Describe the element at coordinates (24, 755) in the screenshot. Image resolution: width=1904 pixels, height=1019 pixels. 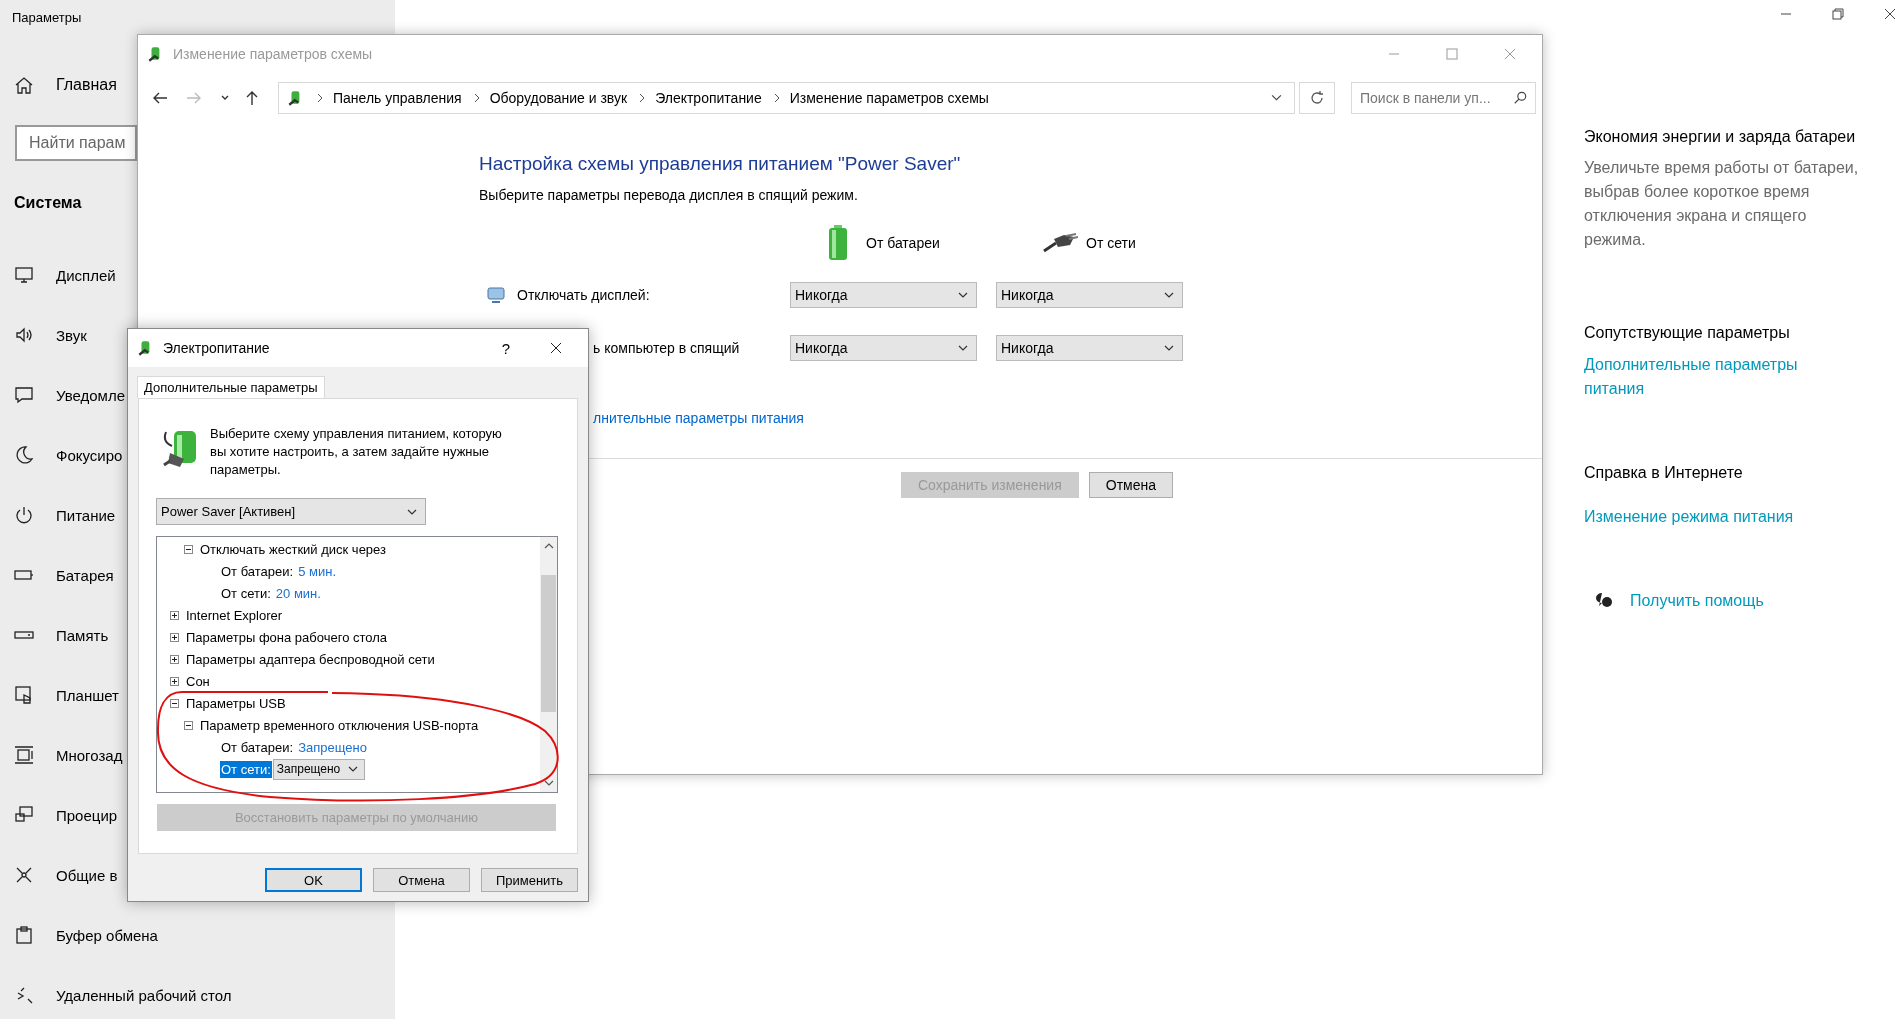
I see `multitask-icon` at that location.